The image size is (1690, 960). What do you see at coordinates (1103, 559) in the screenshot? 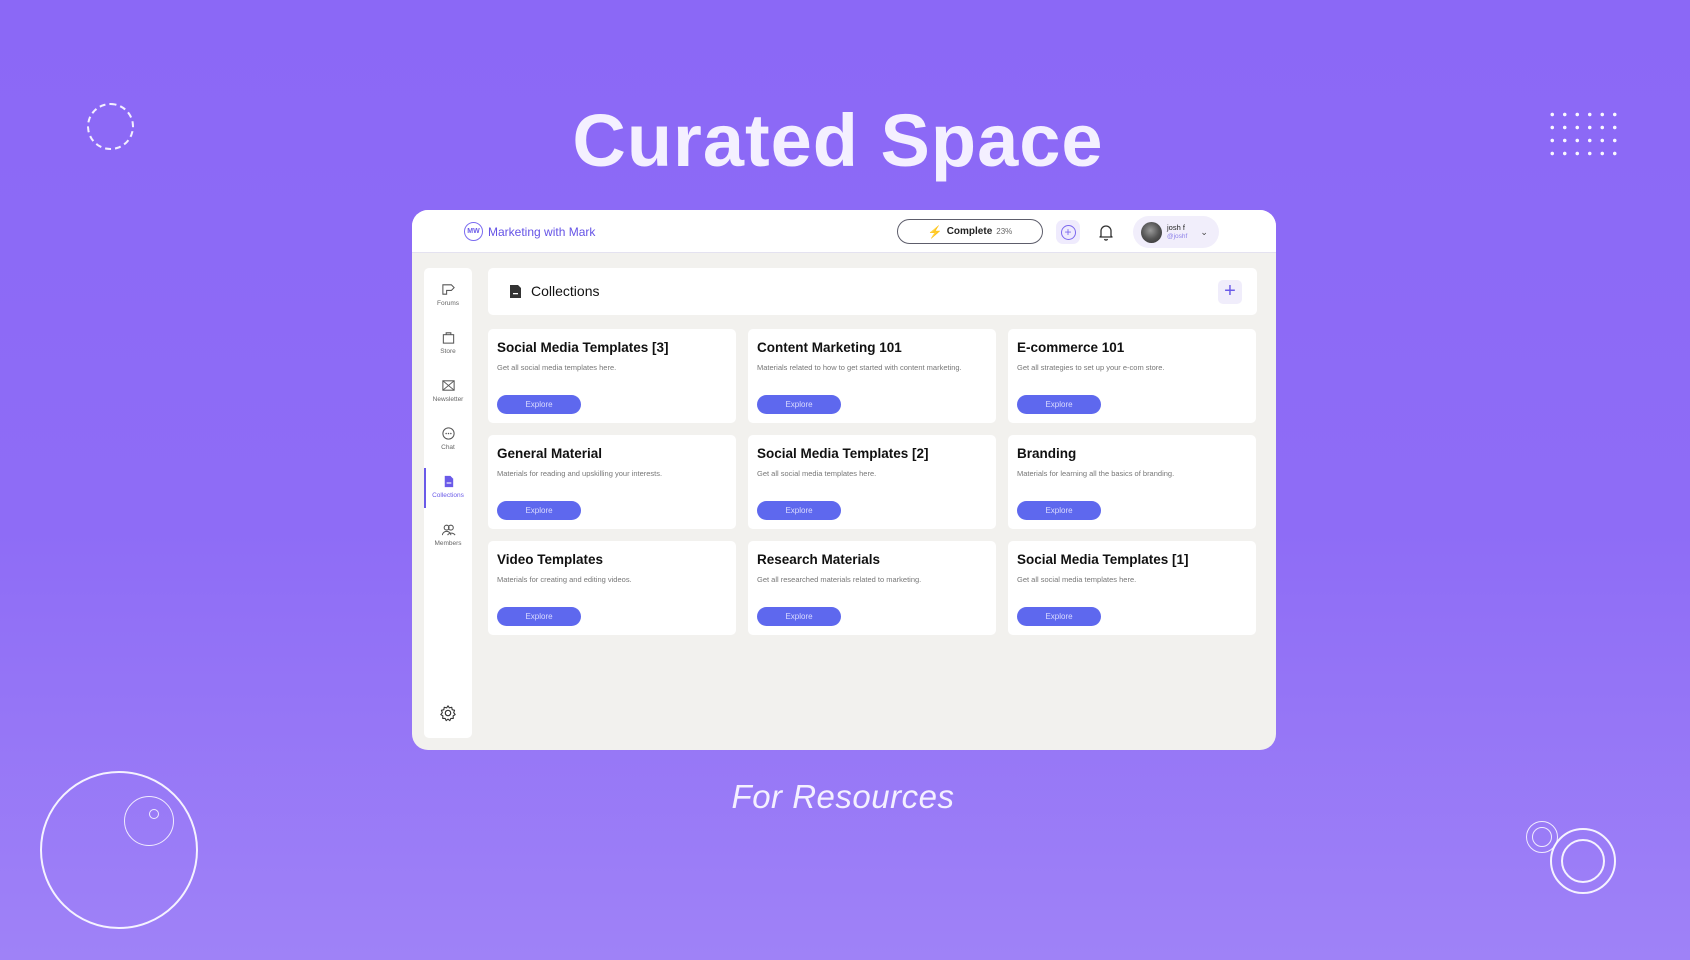
I see `card-title: Social Media Templates [1]` at bounding box center [1103, 559].